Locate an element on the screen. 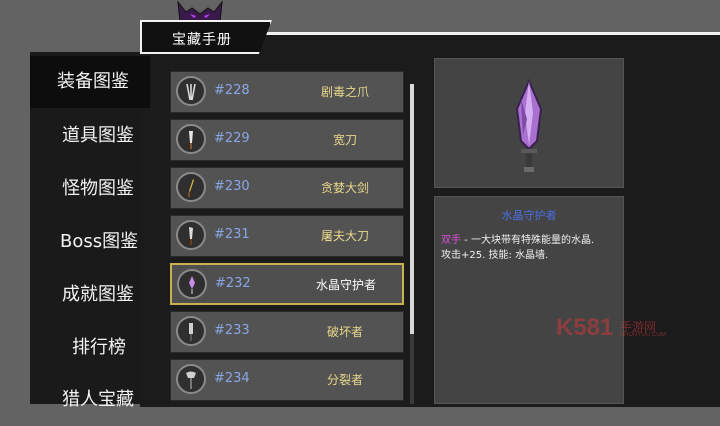  butcher-blade-icon is located at coordinates (191, 235).